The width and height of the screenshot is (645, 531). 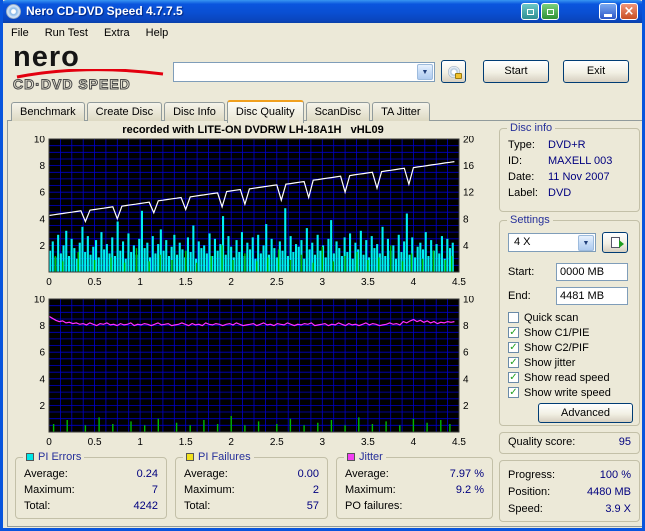 What do you see at coordinates (608, 11) in the screenshot?
I see `minimize-button` at bounding box center [608, 11].